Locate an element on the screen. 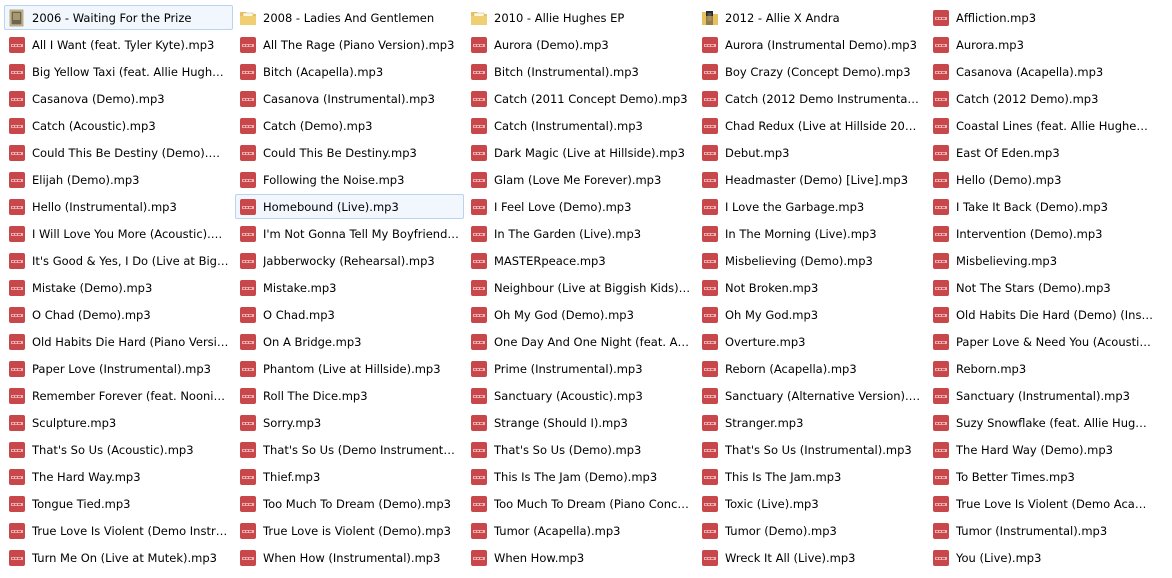  file-item: Catch (2011 Concept Demo).mp3 is located at coordinates (580, 98).